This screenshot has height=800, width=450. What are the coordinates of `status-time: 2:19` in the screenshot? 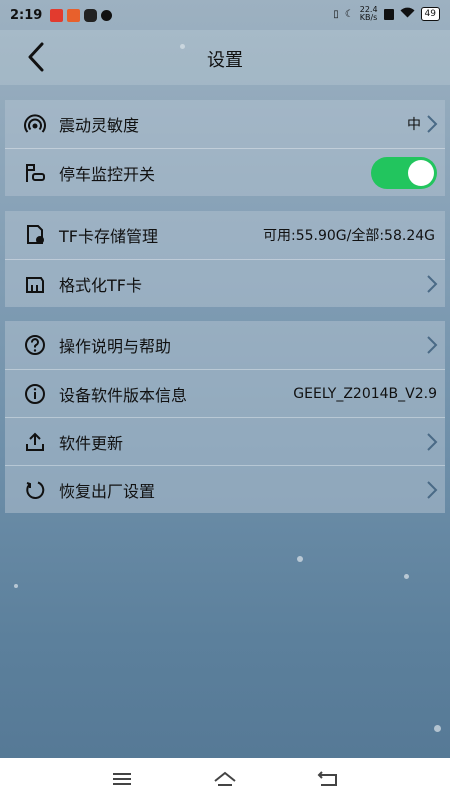 It's located at (26, 15).